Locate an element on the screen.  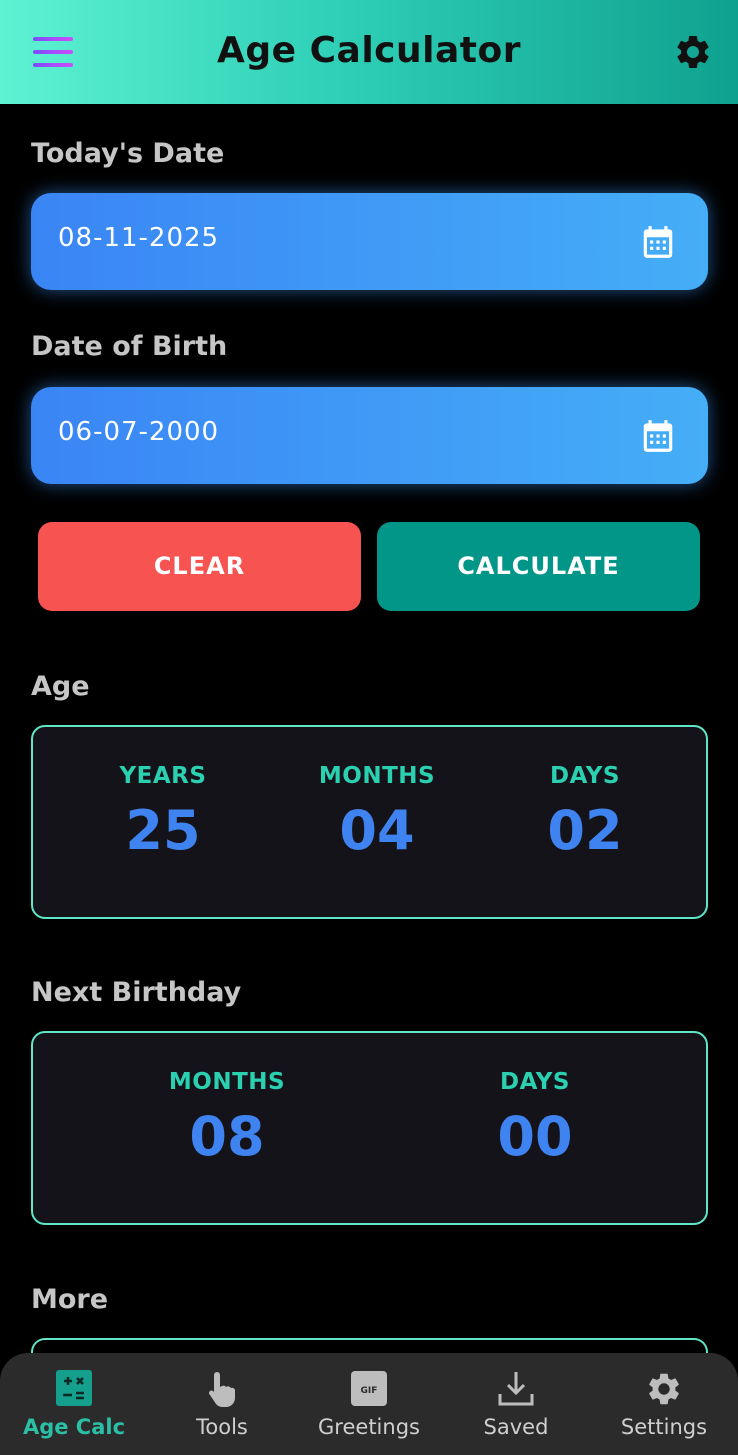
nav-tools: Tools is located at coordinates (222, 1404).